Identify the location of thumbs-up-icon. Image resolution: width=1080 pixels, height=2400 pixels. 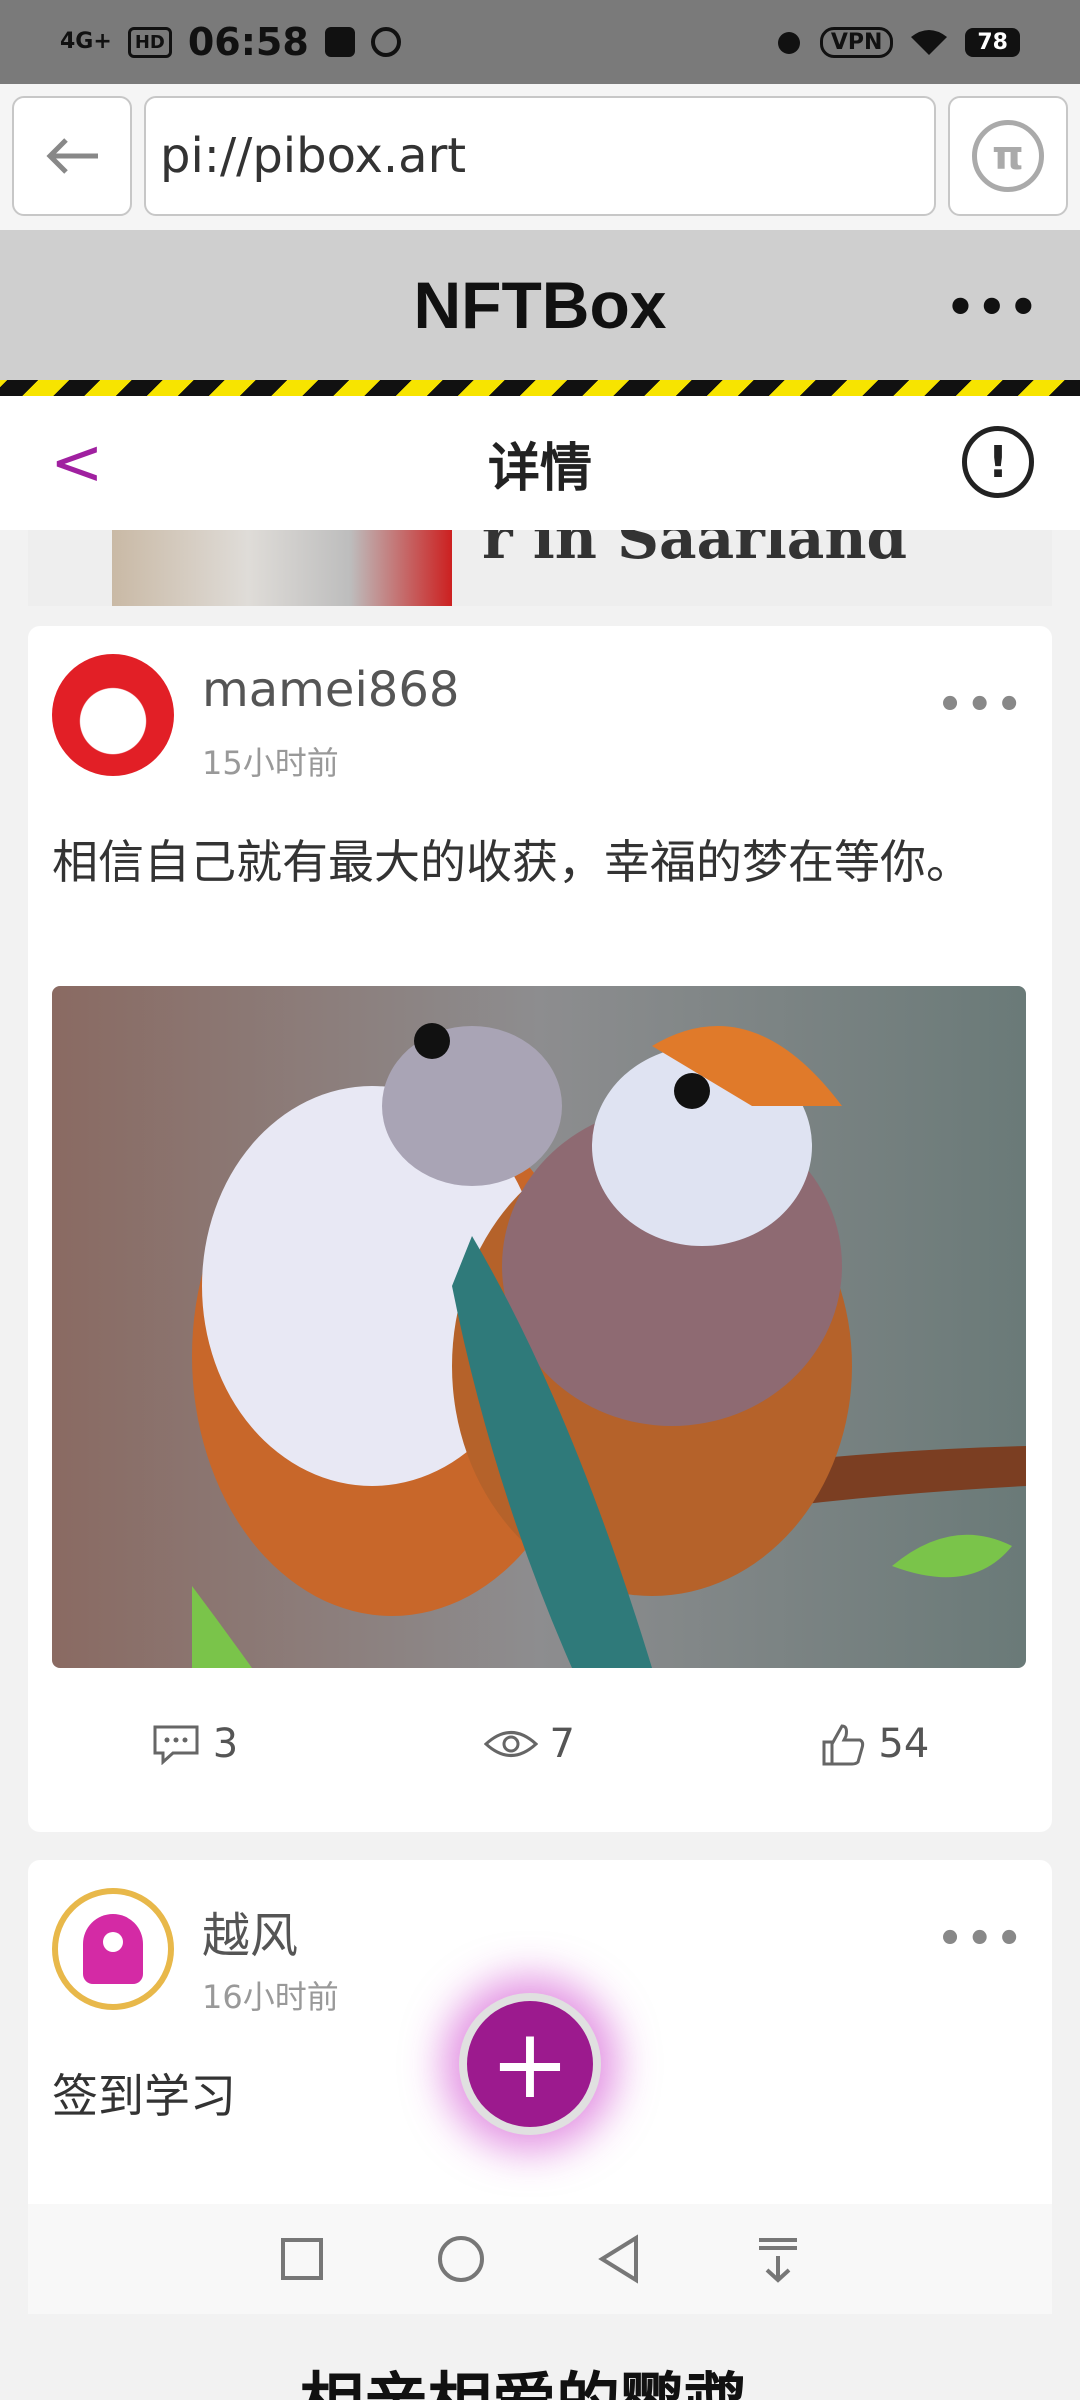
(843, 1745).